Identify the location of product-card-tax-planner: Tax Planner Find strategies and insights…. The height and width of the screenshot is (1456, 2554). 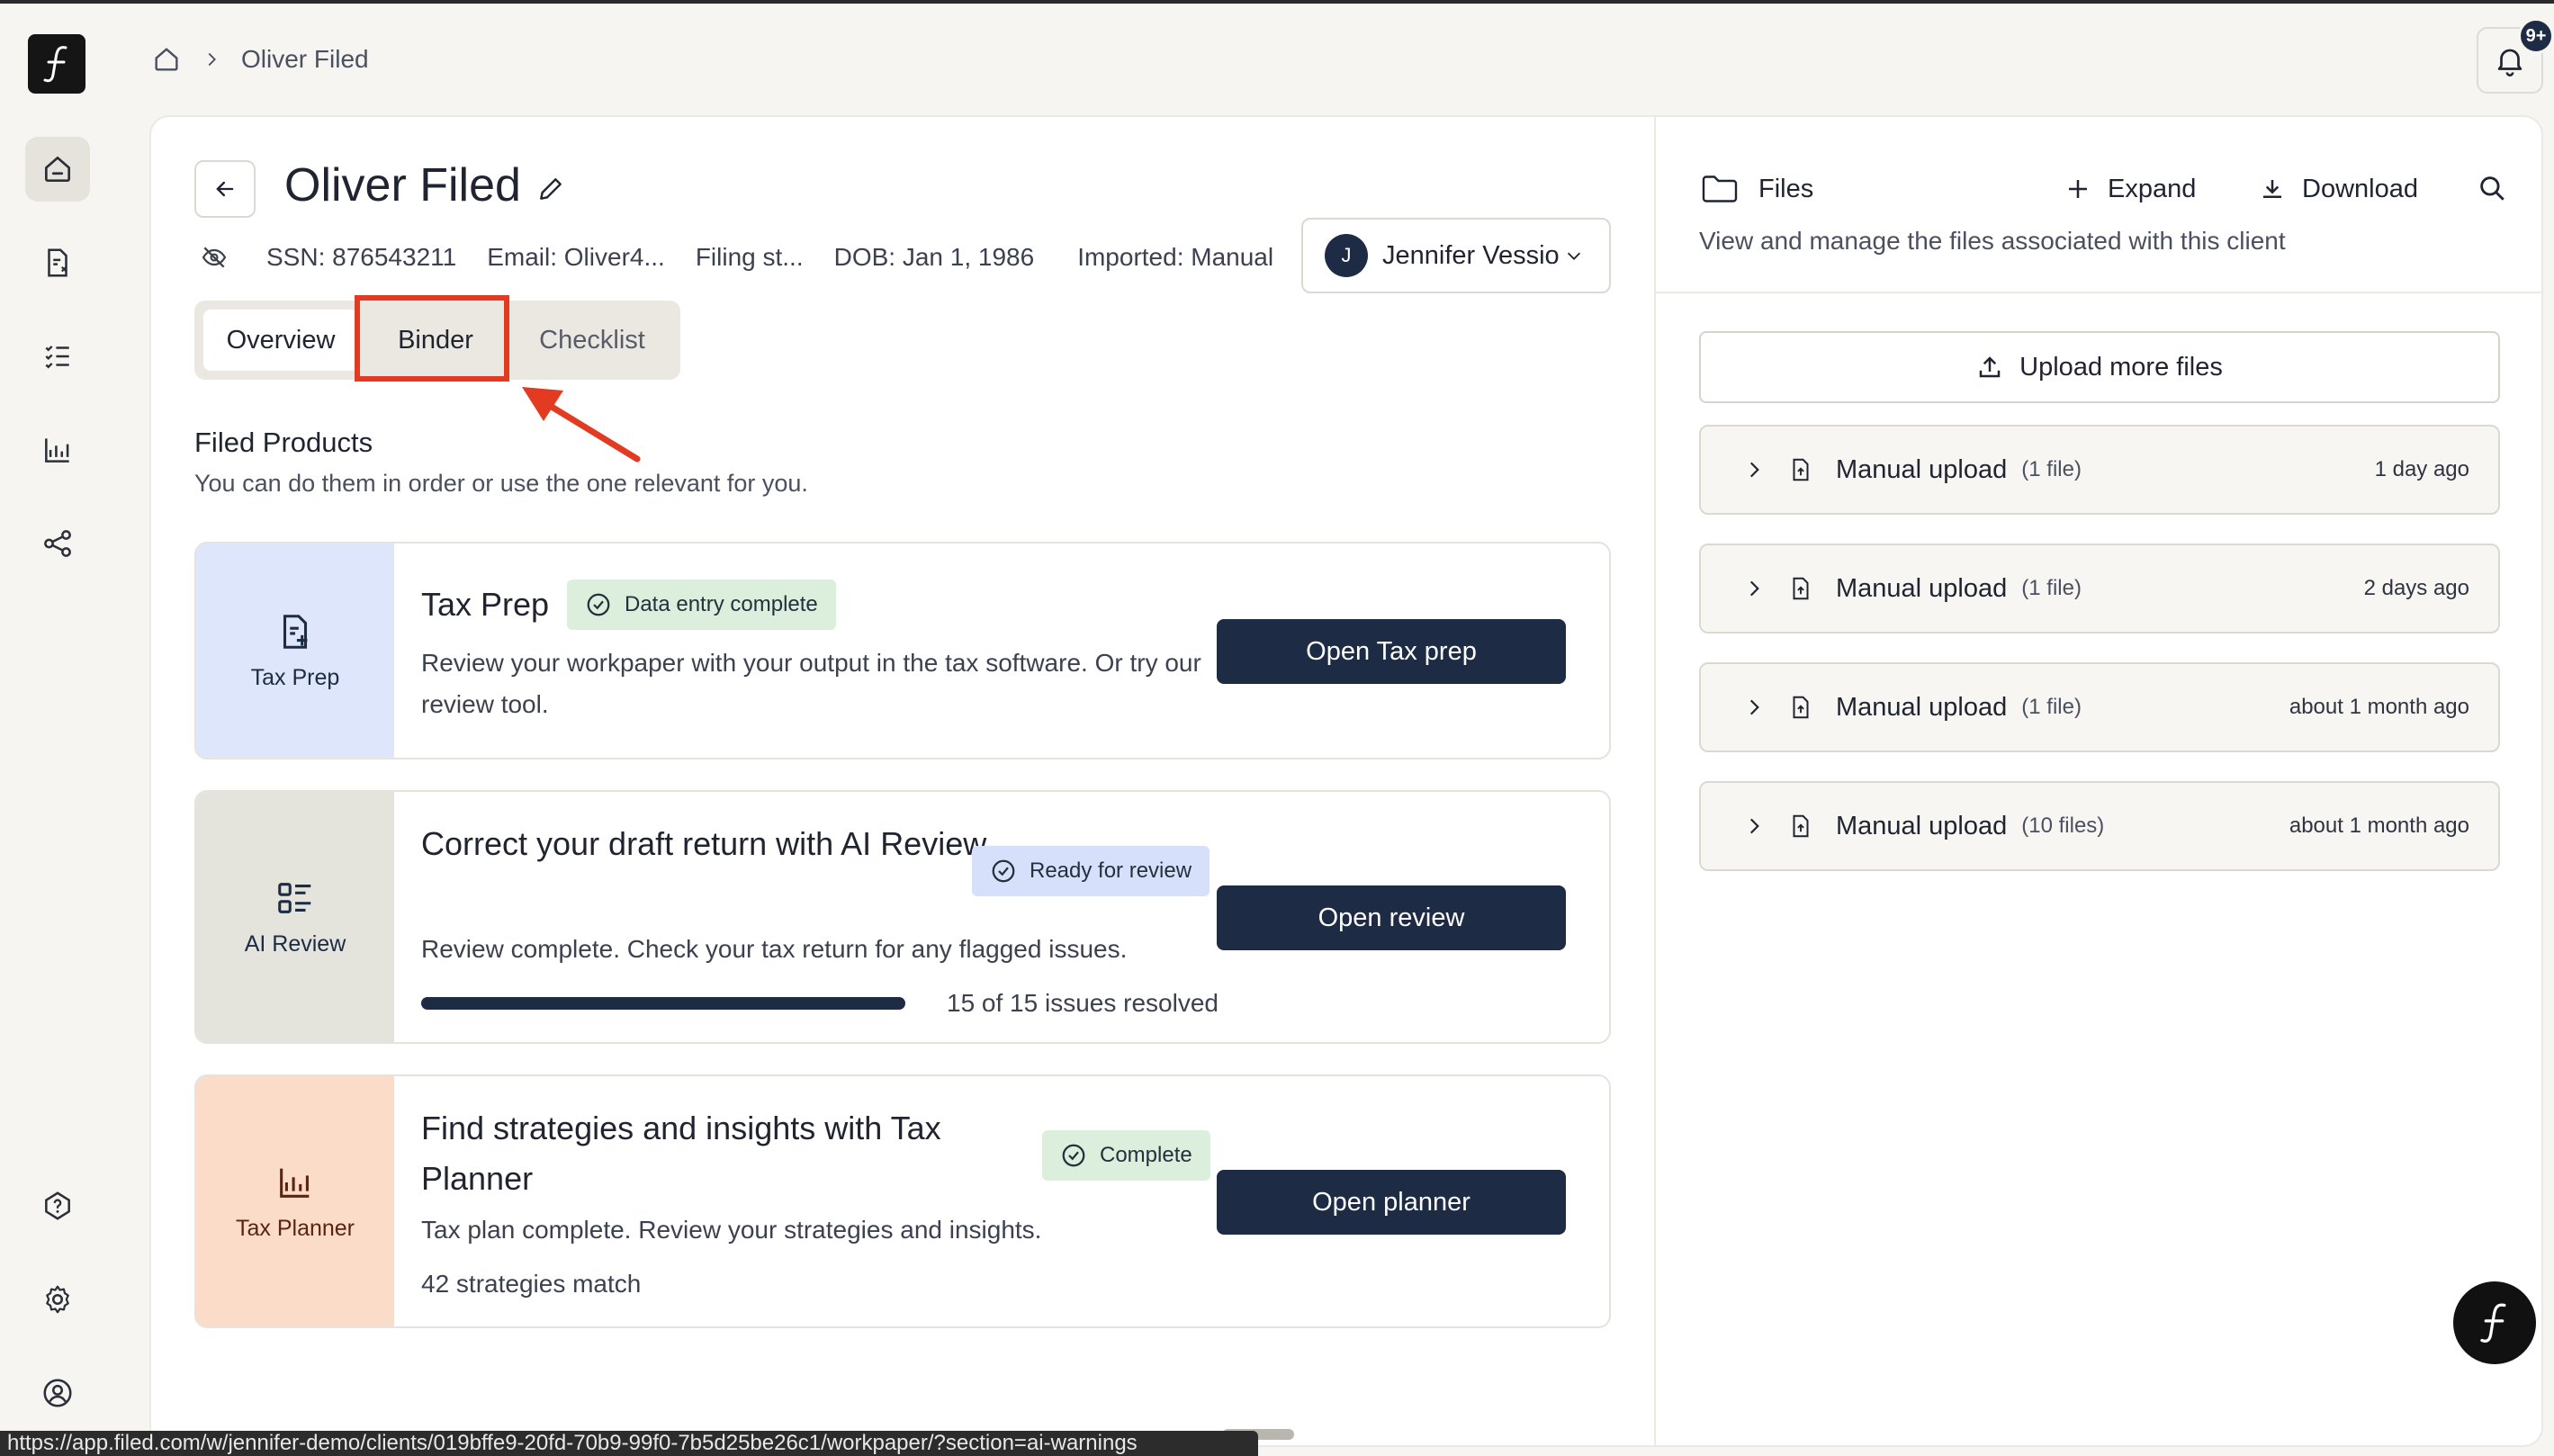
(902, 1201).